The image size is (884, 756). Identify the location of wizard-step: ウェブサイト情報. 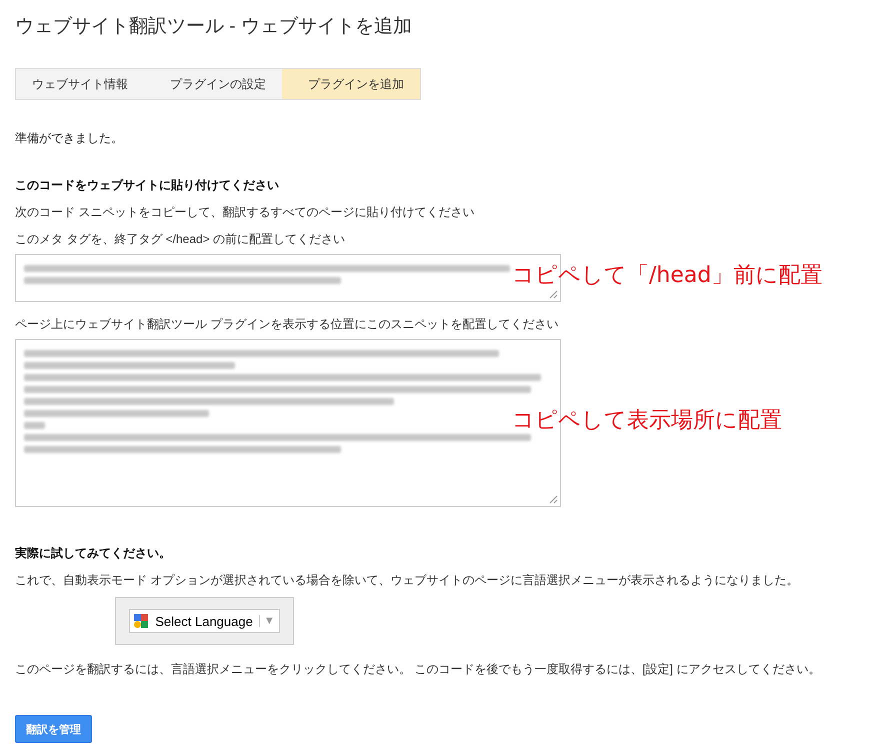
(80, 84).